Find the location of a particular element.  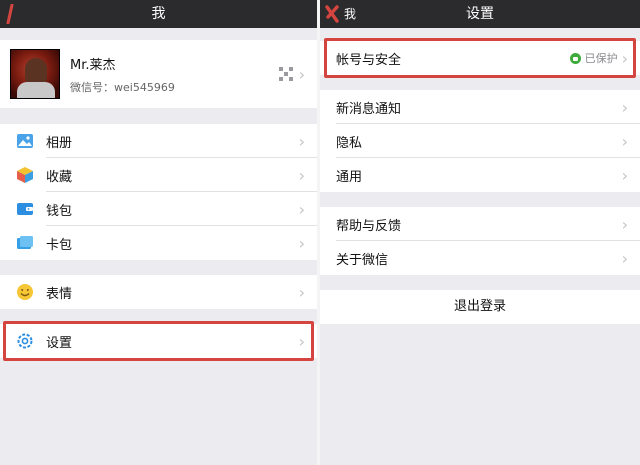

logout-button: 退出登录 is located at coordinates (480, 307).